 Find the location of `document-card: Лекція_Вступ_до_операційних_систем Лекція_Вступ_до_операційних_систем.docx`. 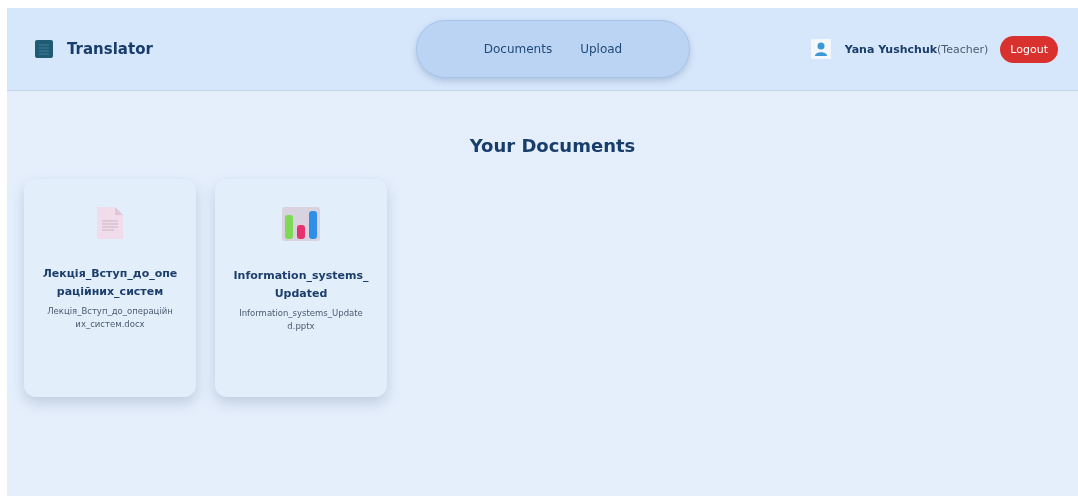

document-card: Лекція_Вступ_до_операційних_систем Лекція_Вступ_до_операційних_систем.docx is located at coordinates (110, 288).